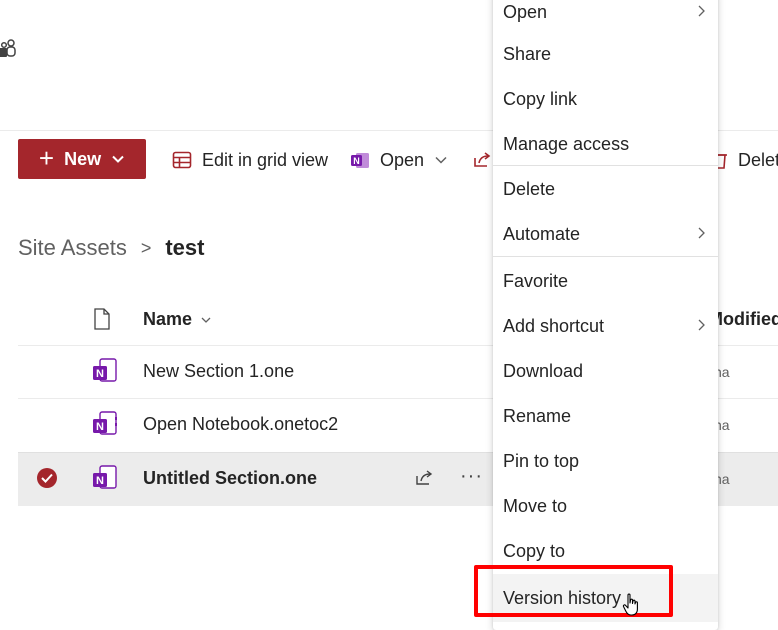 The height and width of the screenshot is (630, 778). Describe the element at coordinates (184, 248) in the screenshot. I see `breadcrumb-current: test` at that location.